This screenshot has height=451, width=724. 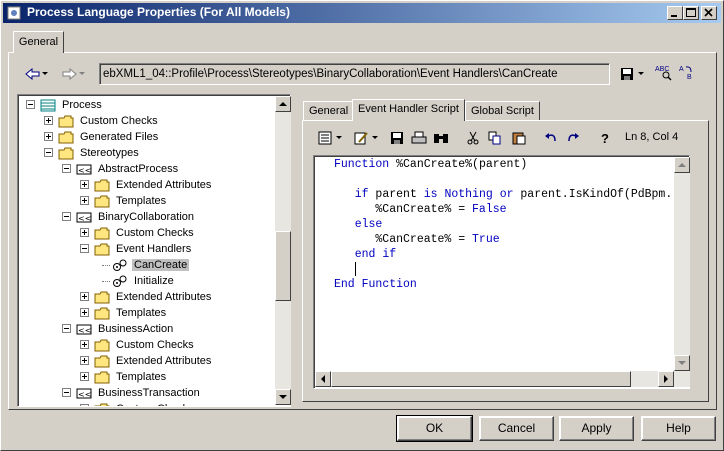 I want to click on print-icon, so click(x=419, y=137).